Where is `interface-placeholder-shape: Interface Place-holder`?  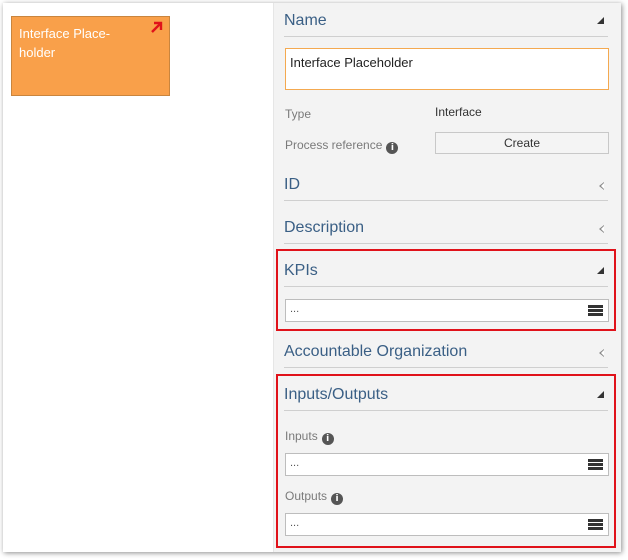
interface-placeholder-shape: Interface Place-holder is located at coordinates (90, 56).